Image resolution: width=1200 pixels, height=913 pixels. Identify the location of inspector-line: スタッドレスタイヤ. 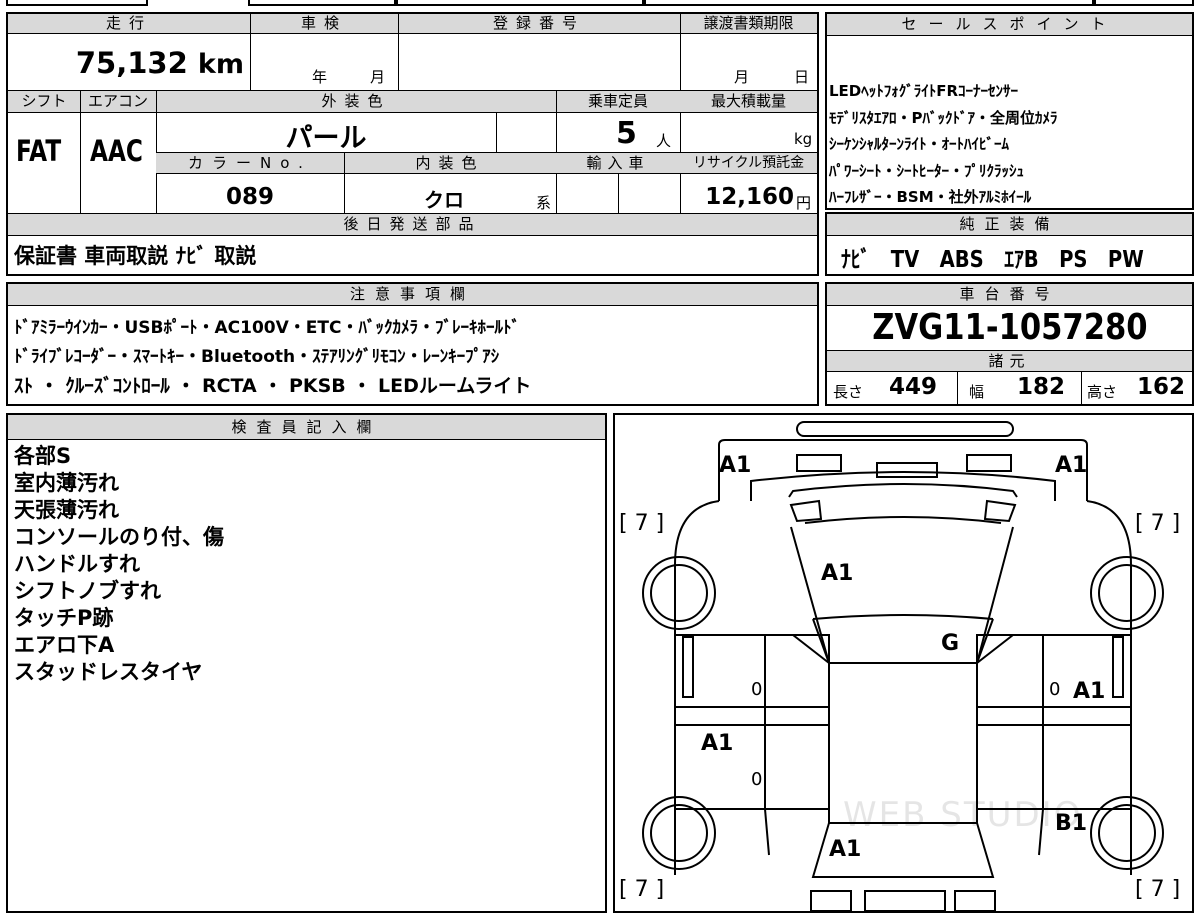
(108, 672).